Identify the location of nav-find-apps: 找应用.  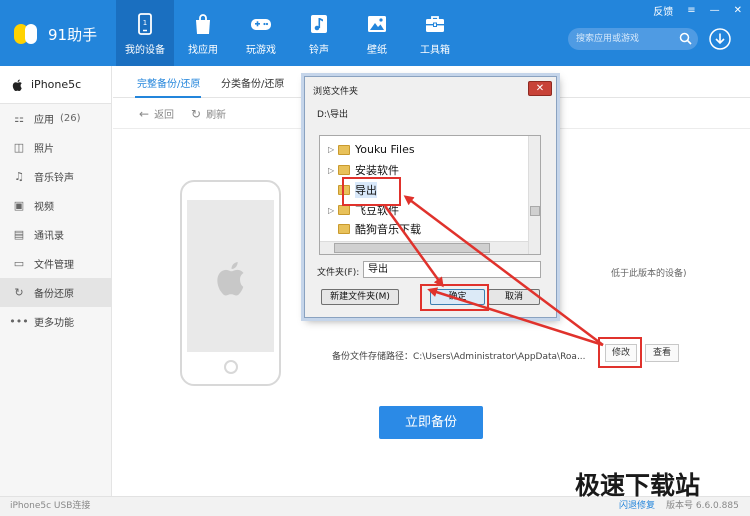
(203, 33).